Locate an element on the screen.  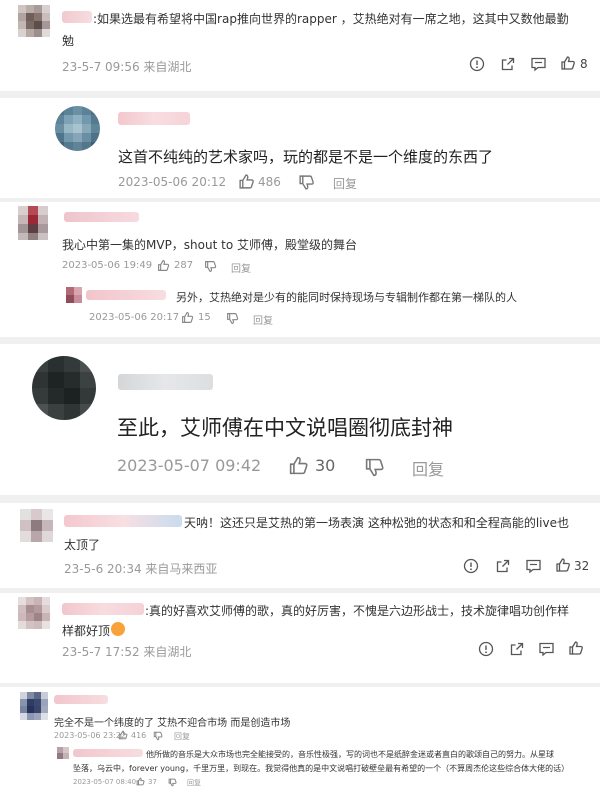
comment-meta: 23-5-7 17:52 来自湖北 is located at coordinates (127, 652).